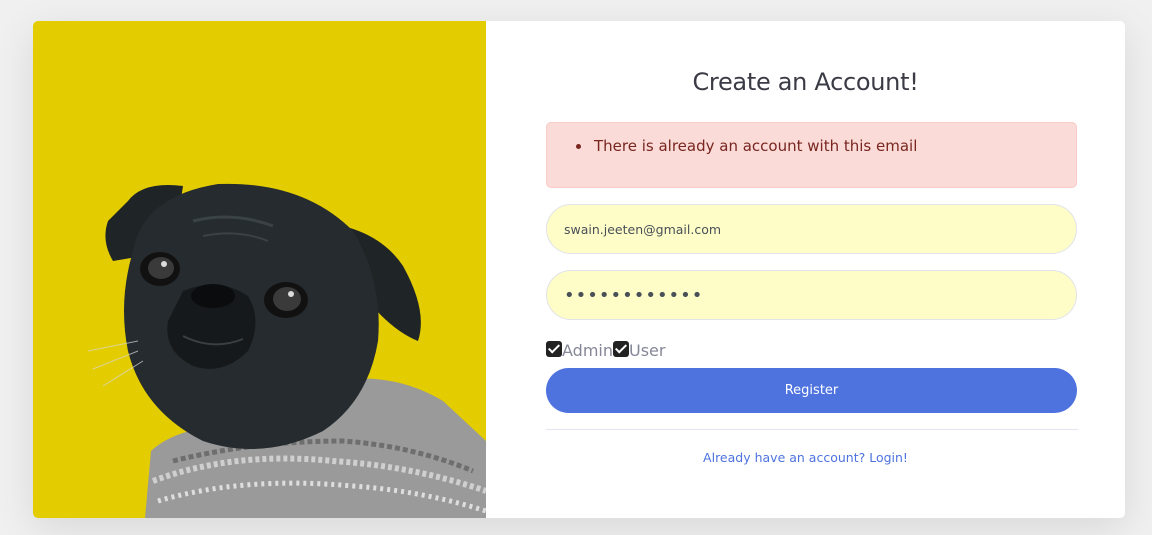 The width and height of the screenshot is (1152, 535). I want to click on divider, so click(812, 429).